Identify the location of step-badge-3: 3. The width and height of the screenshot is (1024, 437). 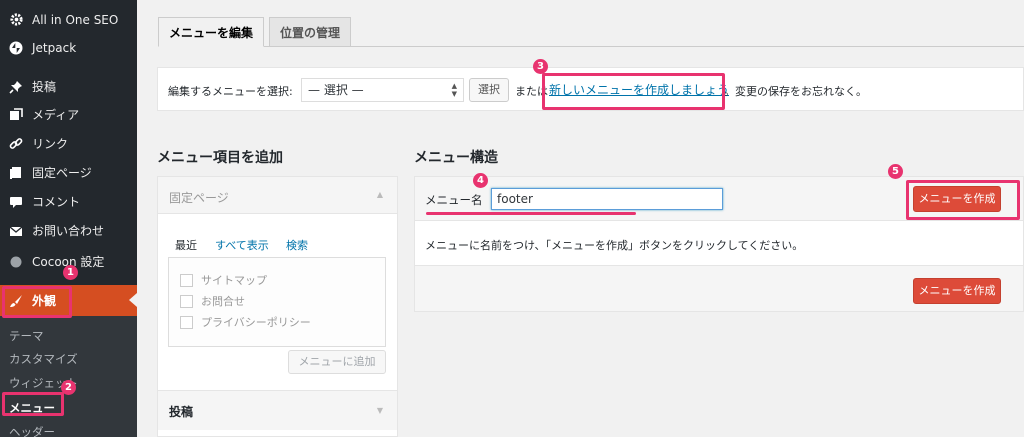
(540, 66).